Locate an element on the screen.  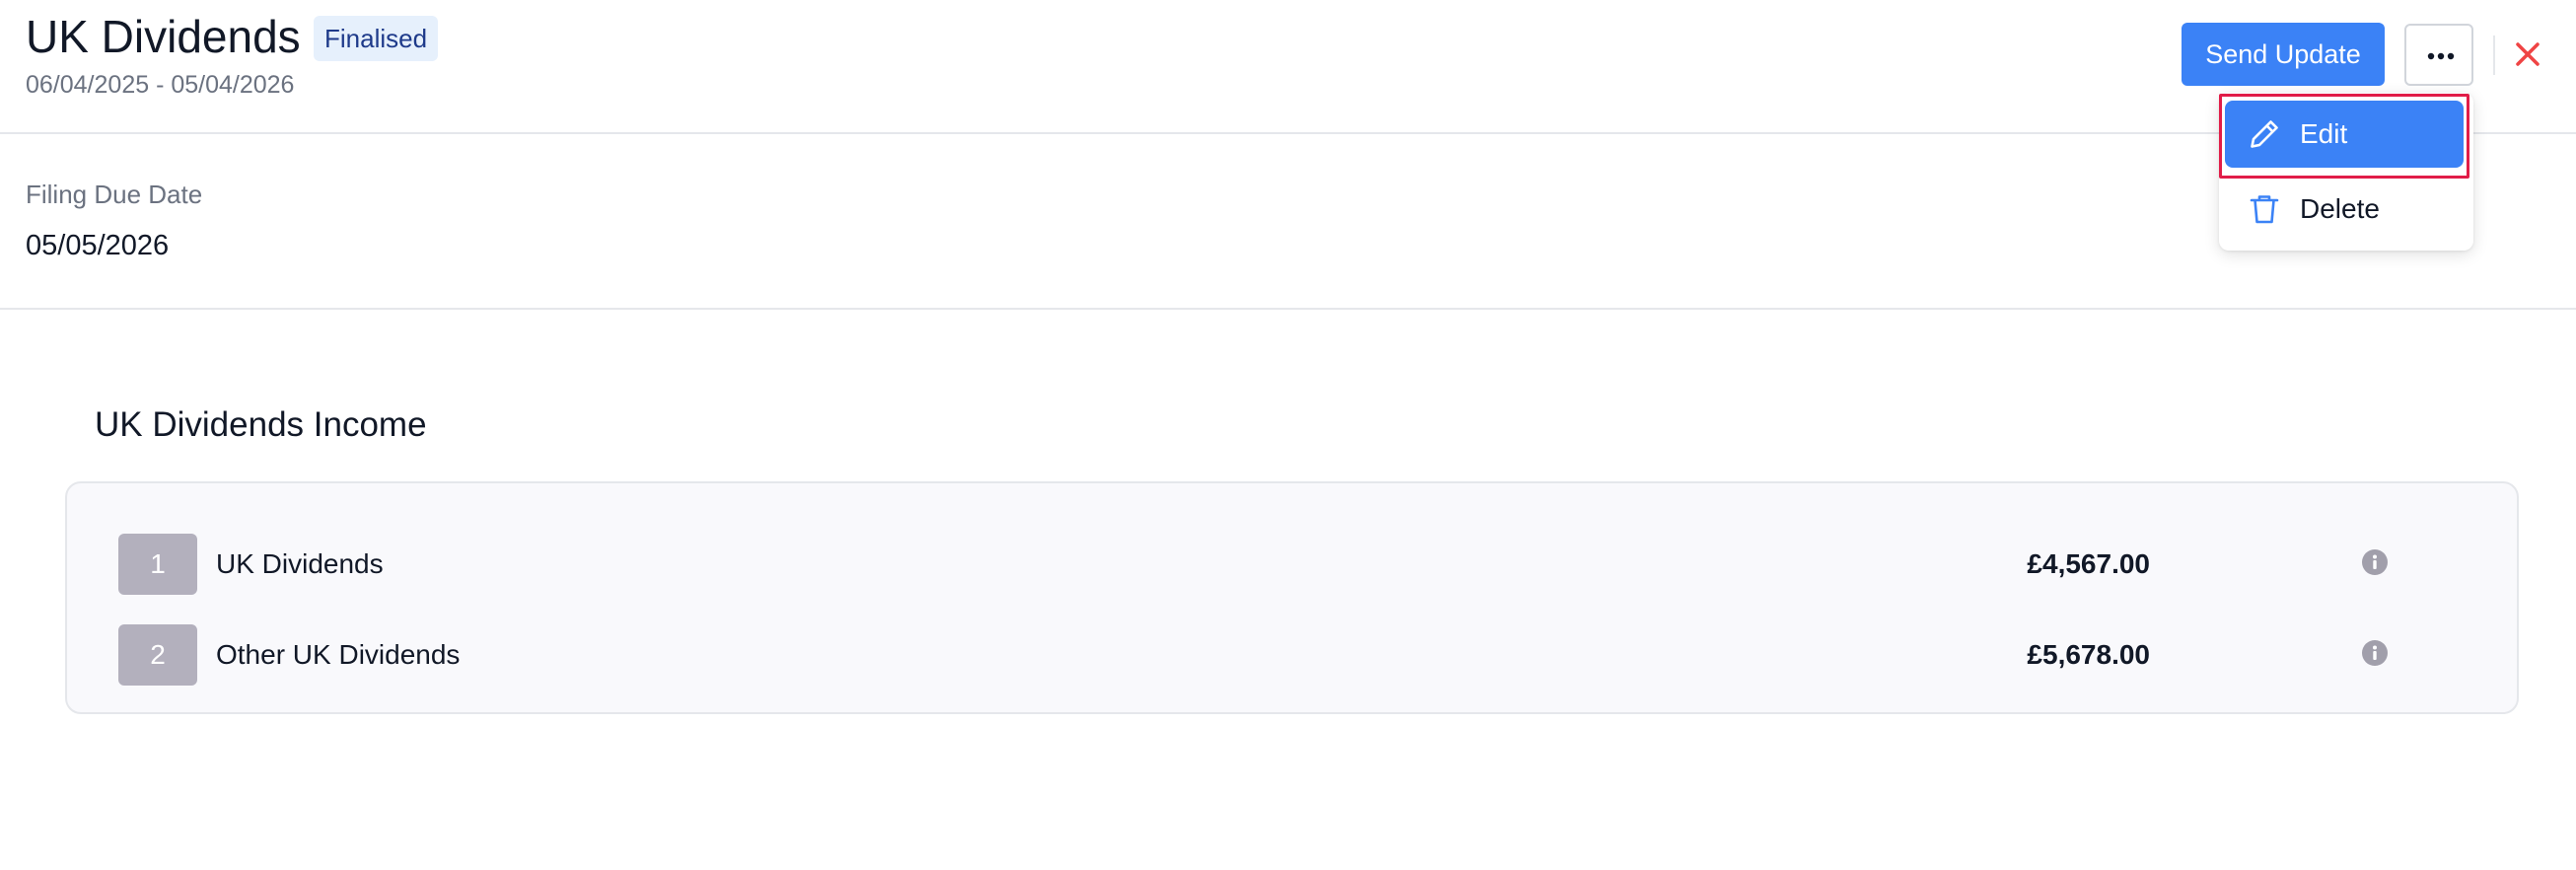
close-button is located at coordinates (2527, 54).